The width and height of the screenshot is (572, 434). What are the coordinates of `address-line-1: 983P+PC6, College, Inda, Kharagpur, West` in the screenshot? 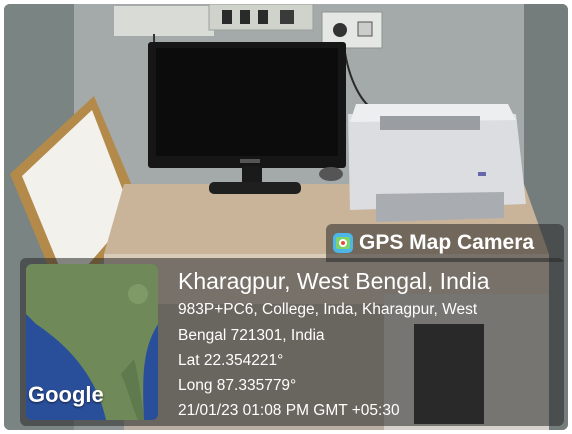 It's located at (328, 309).